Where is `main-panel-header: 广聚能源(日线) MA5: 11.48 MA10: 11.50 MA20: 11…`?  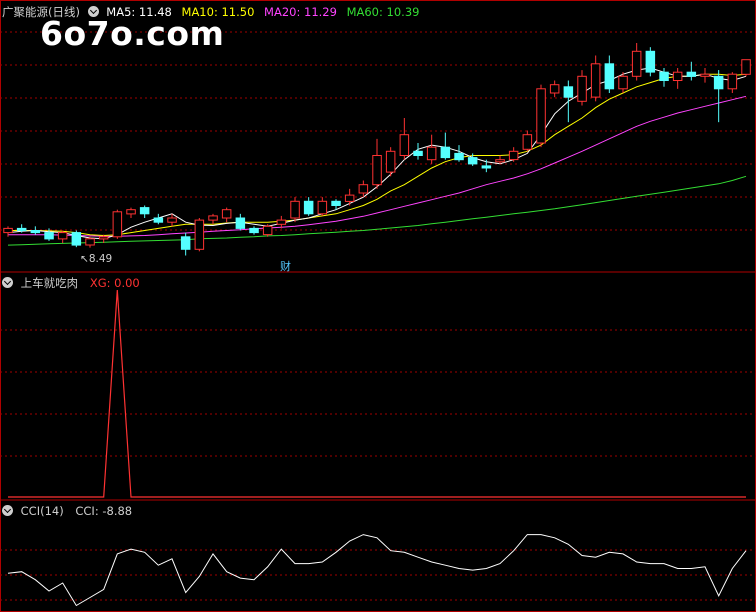 main-panel-header: 广聚能源(日线) MA5: 11.48 MA10: 11.50 MA20: 11… is located at coordinates (210, 12).